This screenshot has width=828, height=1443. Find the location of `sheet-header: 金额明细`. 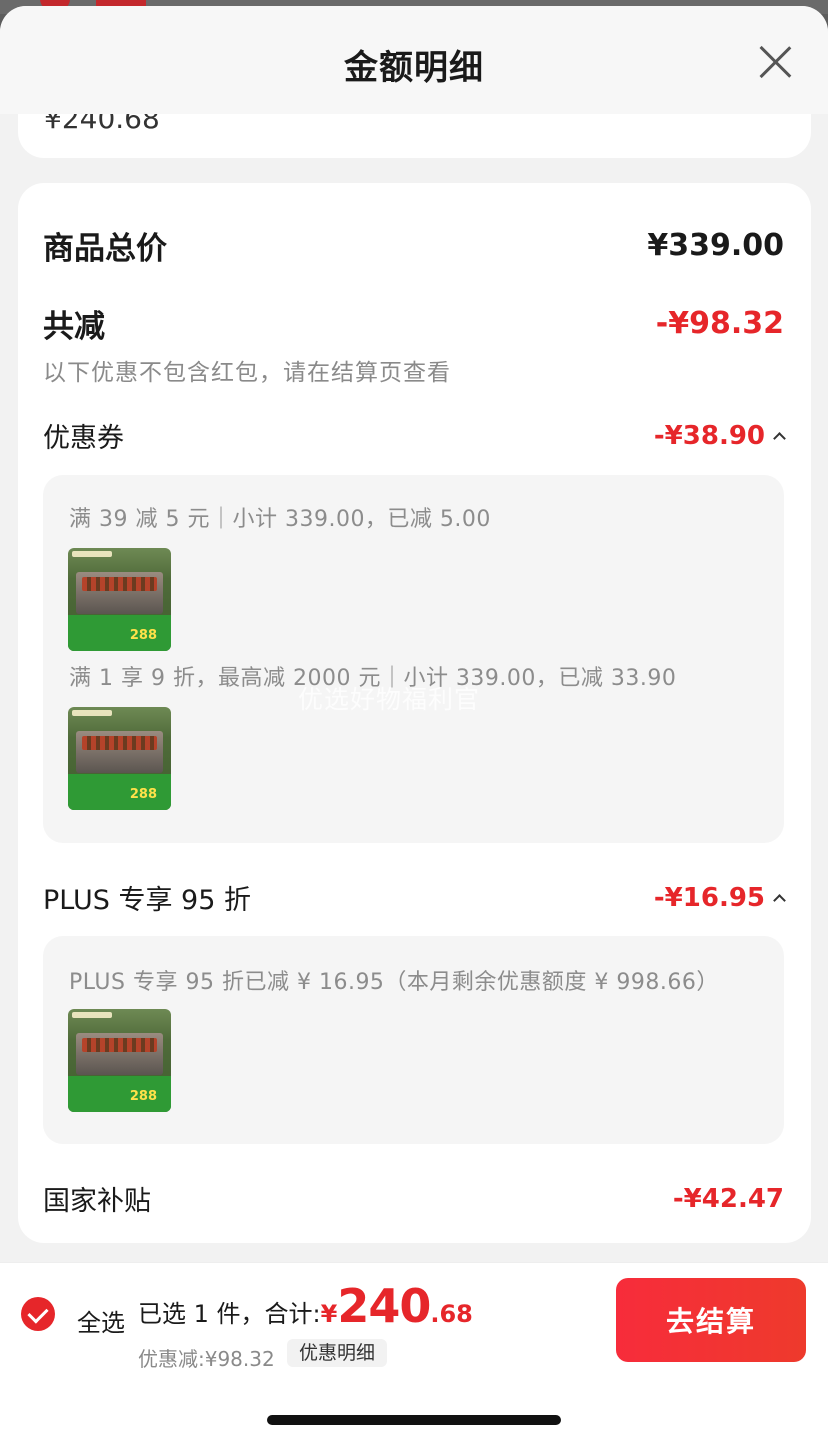

sheet-header: 金额明细 is located at coordinates (414, 60).